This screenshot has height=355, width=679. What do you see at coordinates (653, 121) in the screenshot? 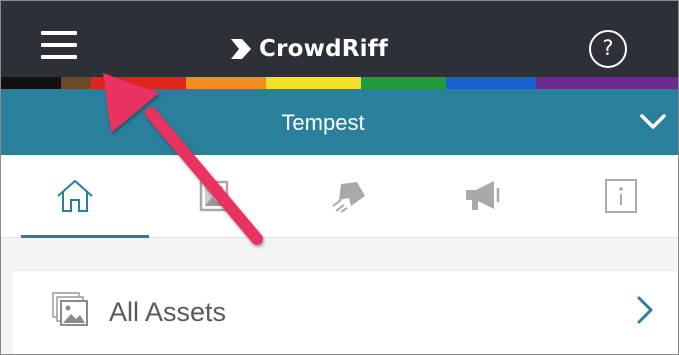
I see `chevron-down-icon` at bounding box center [653, 121].